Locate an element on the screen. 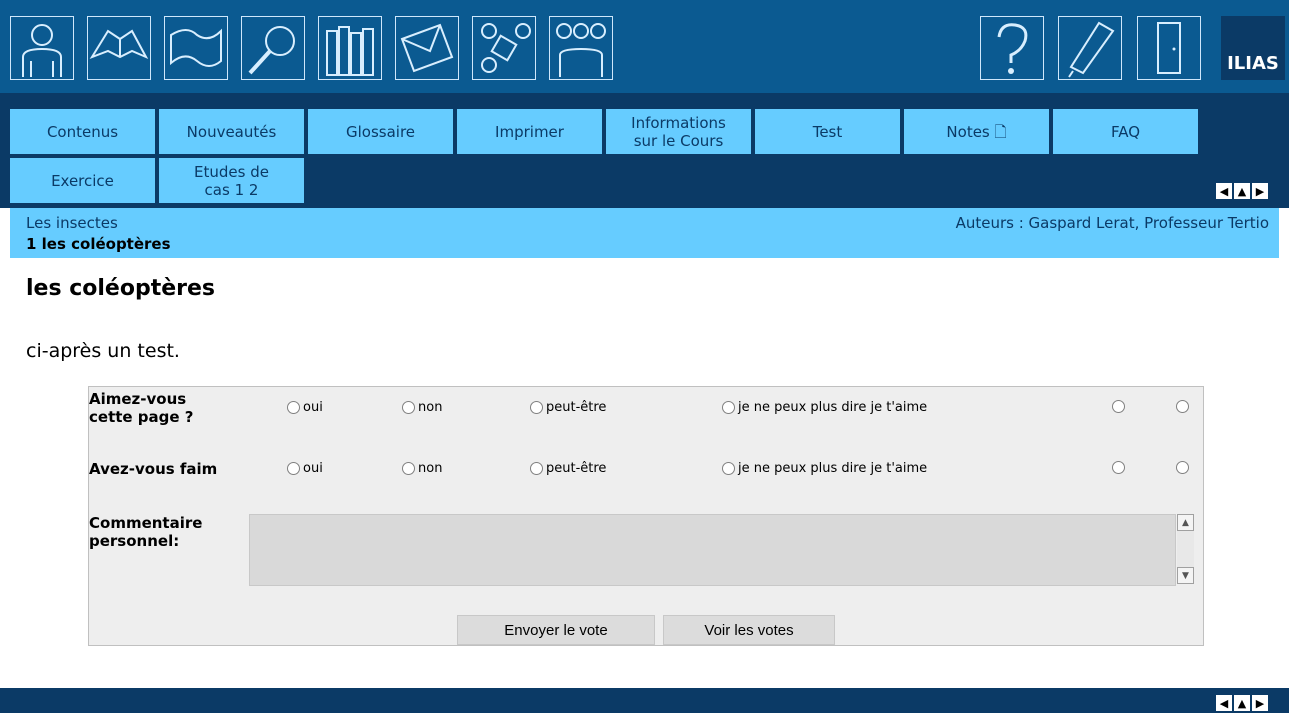 The image size is (1289, 713). nav-arrows-top: ◀ ▲ ▶ is located at coordinates (1242, 191).